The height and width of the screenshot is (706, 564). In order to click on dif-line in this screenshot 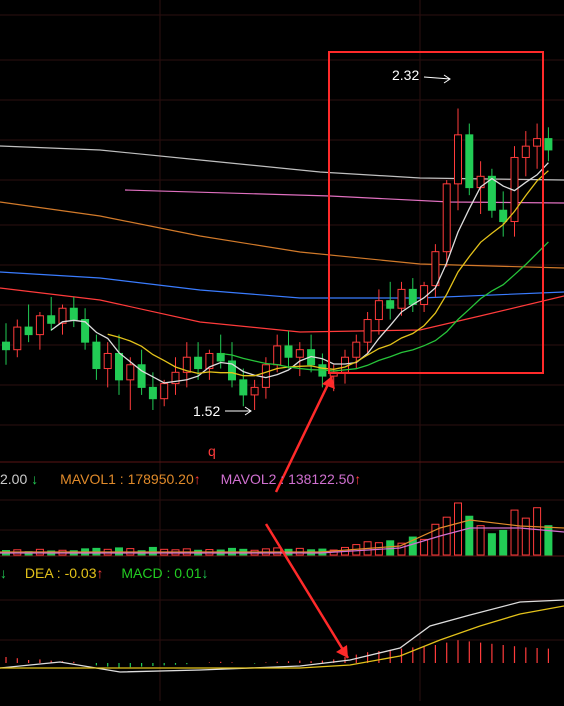, I will do `click(282, 636)`.